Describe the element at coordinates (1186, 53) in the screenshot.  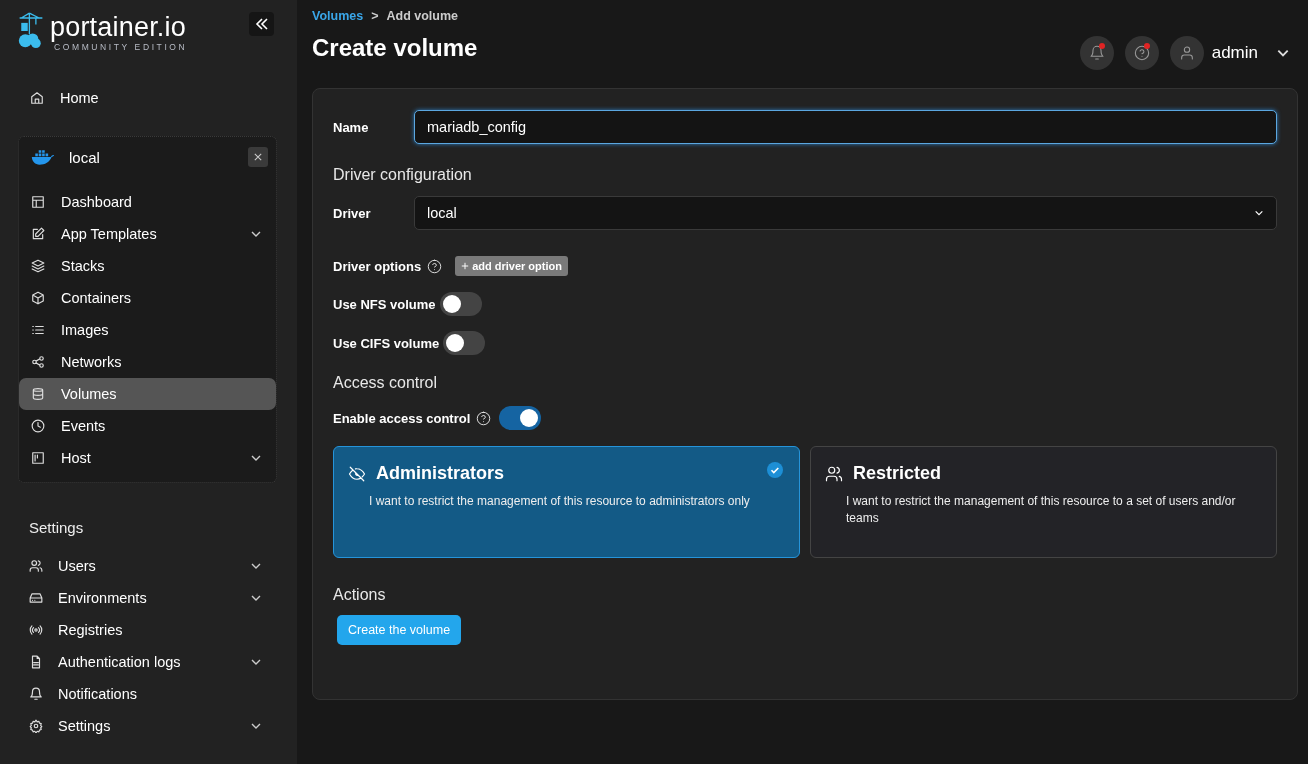
I see `user-icon` at that location.